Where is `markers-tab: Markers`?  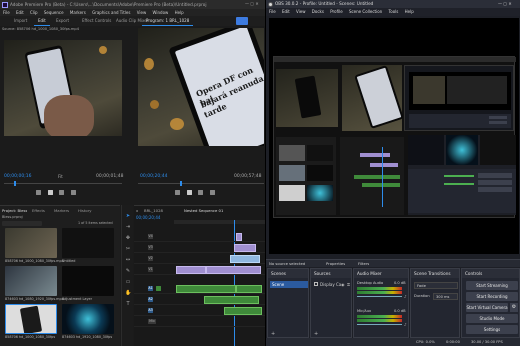 markers-tab: Markers is located at coordinates (61, 210).